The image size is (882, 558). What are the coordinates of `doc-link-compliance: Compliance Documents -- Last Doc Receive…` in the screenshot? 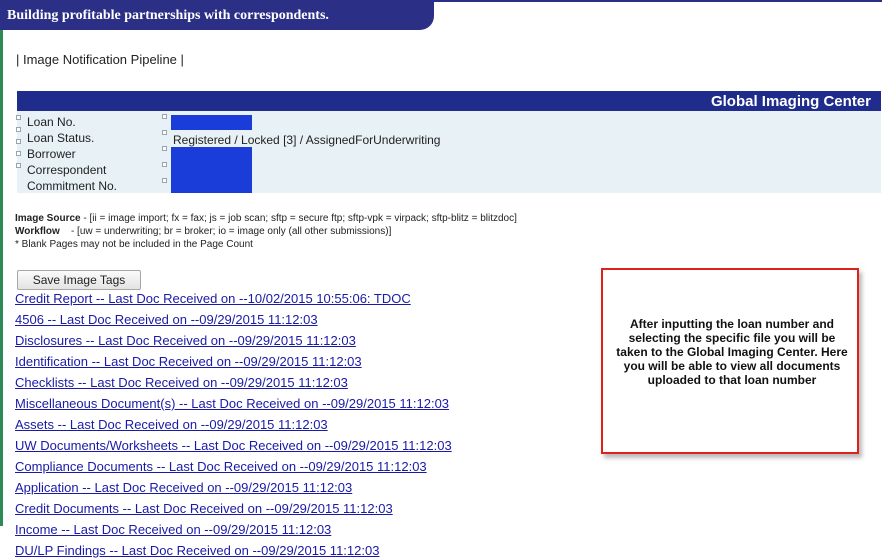 It's located at (221, 466).